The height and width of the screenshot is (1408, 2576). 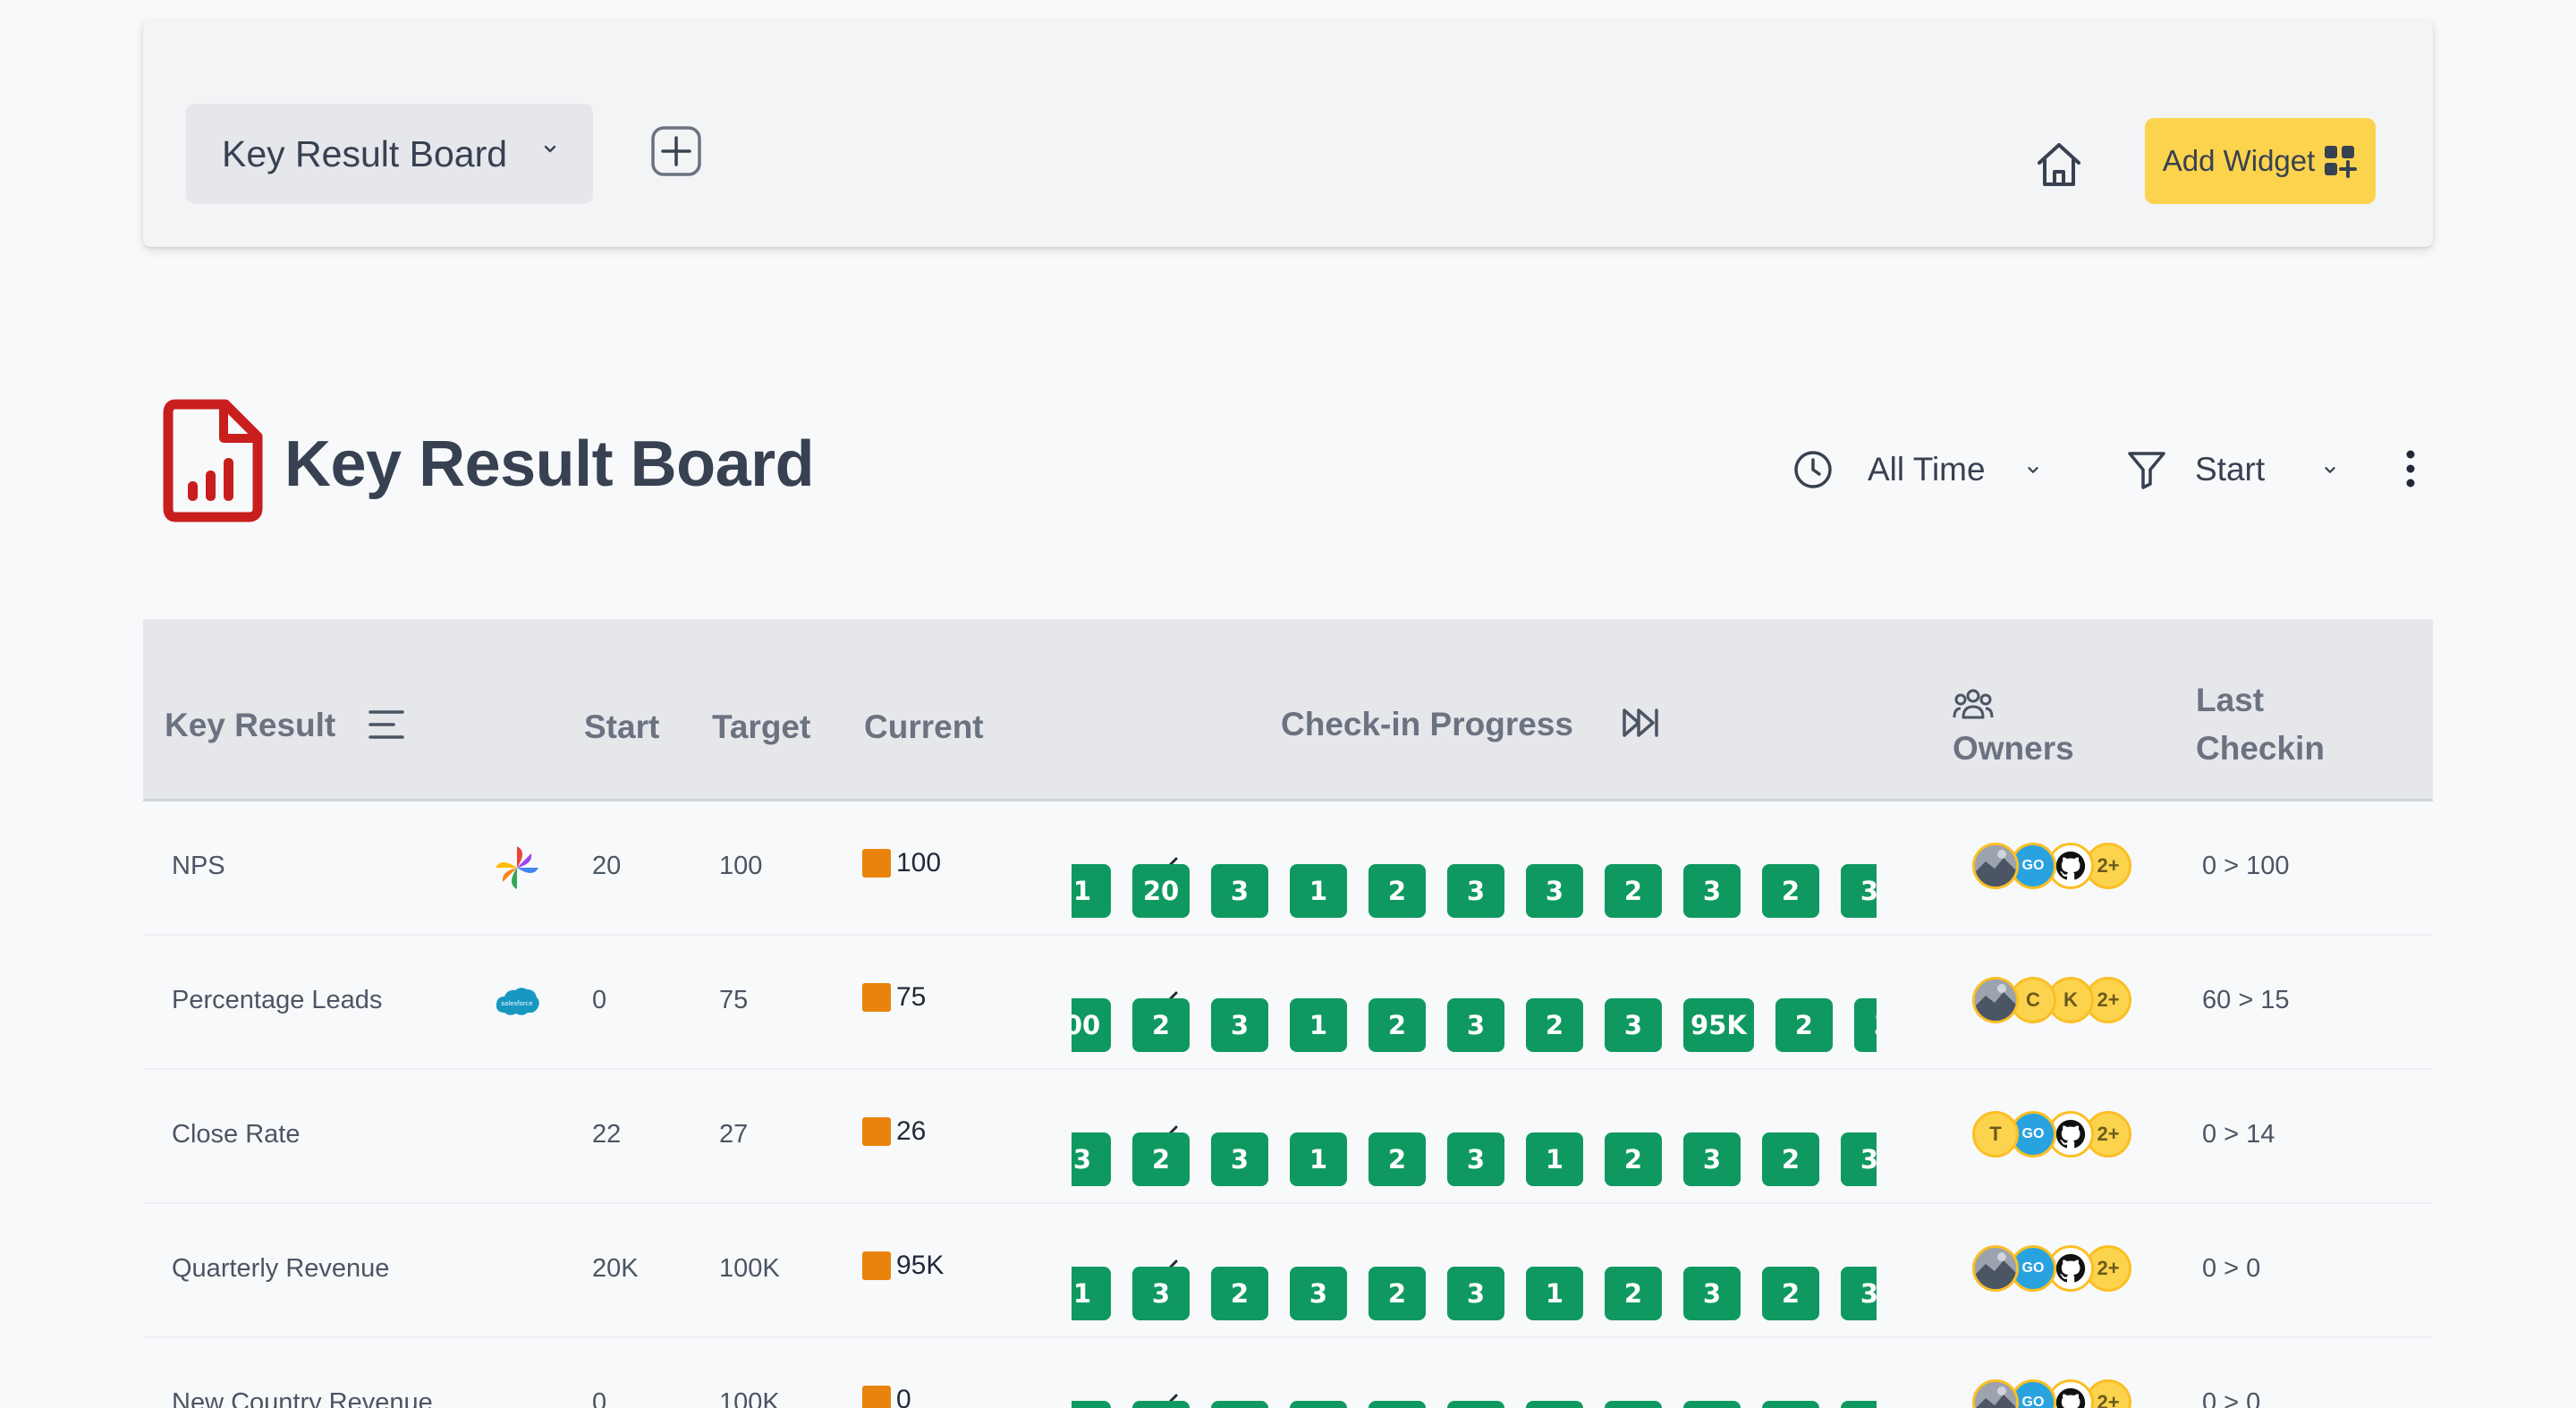 I want to click on fast-forward-icon, so click(x=1640, y=723).